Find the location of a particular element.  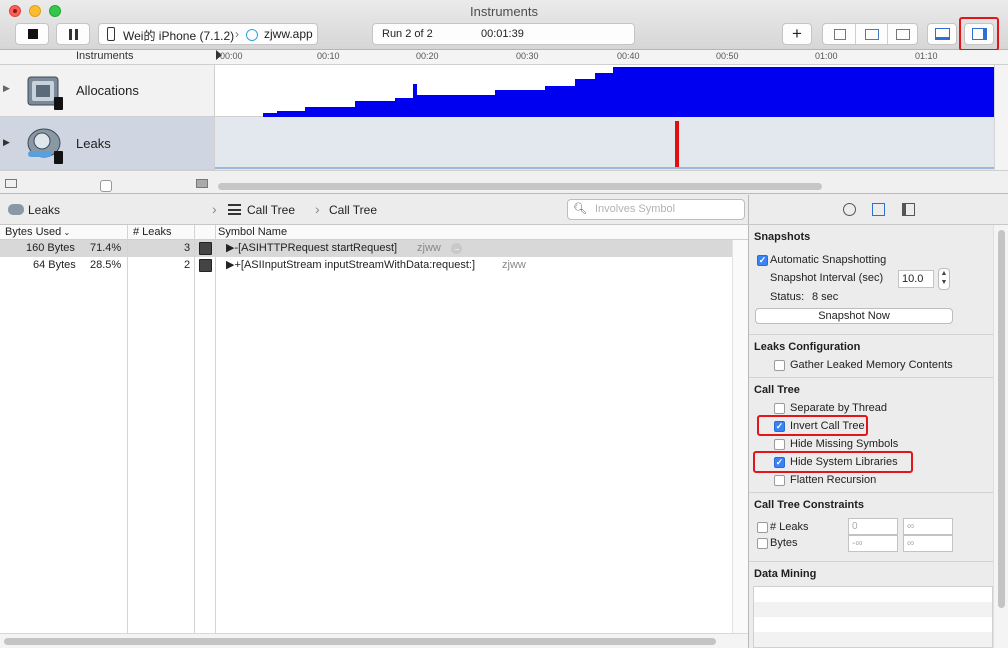

elapsed-time: 00:01:39 is located at coordinates (502, 34).